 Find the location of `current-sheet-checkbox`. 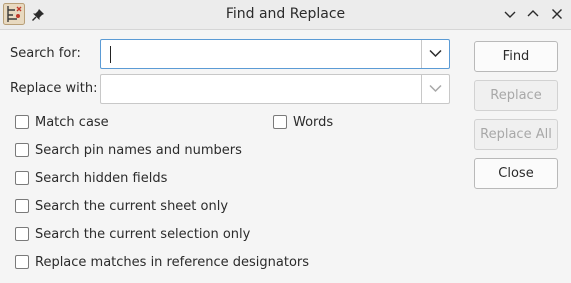

current-sheet-checkbox is located at coordinates (22, 206).